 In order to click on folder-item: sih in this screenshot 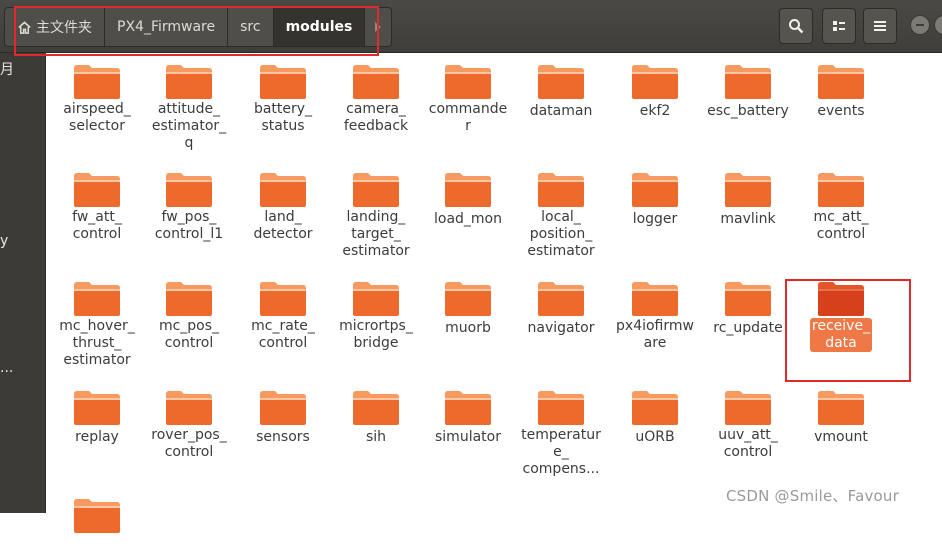, I will do `click(376, 418)`.